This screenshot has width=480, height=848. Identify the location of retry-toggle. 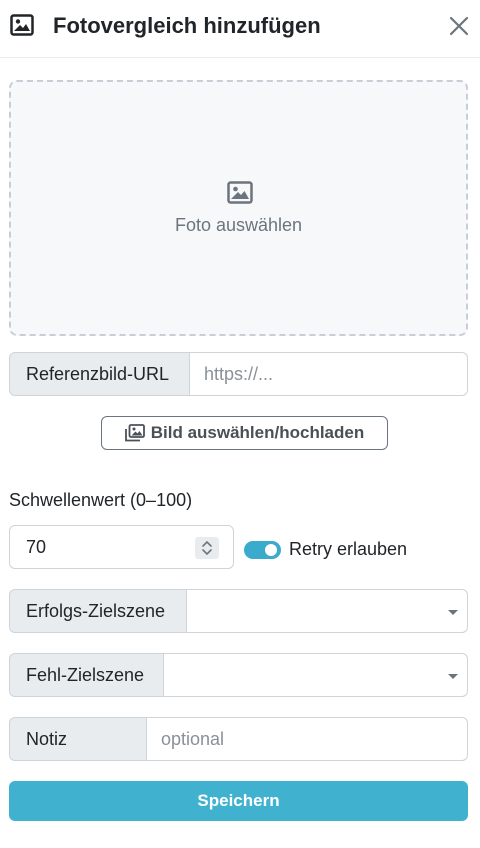
(262, 550).